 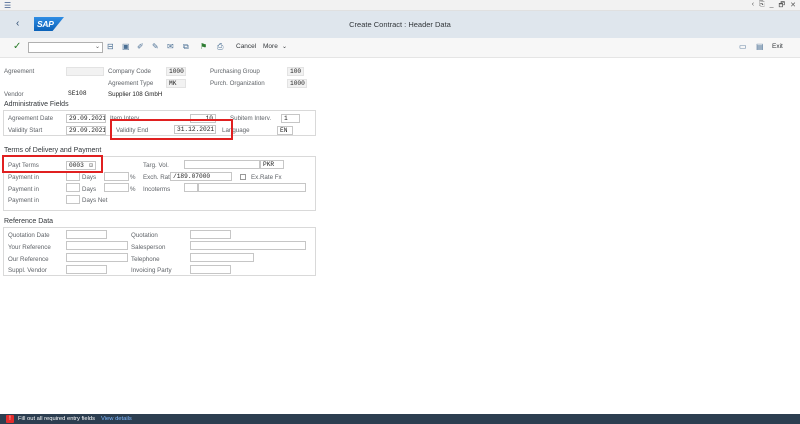 I want to click on invoicing-party-label: Invoicing Party, so click(x=151, y=270).